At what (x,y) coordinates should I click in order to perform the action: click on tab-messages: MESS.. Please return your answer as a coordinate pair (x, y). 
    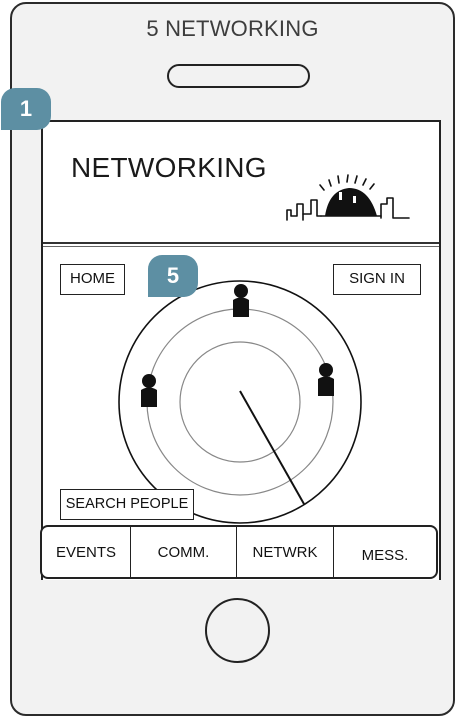
    Looking at the image, I should click on (385, 552).